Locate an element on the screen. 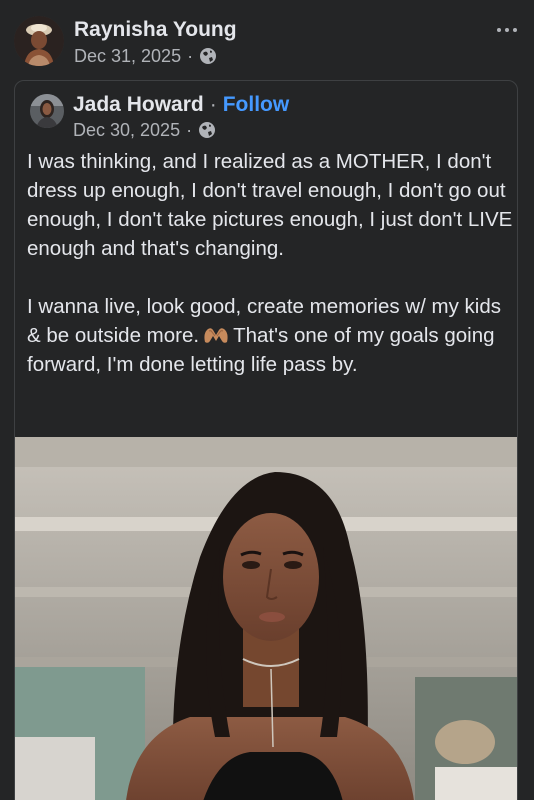 Image resolution: width=534 pixels, height=800 pixels. post-meta: Dec 31, 2025 · is located at coordinates (145, 56).